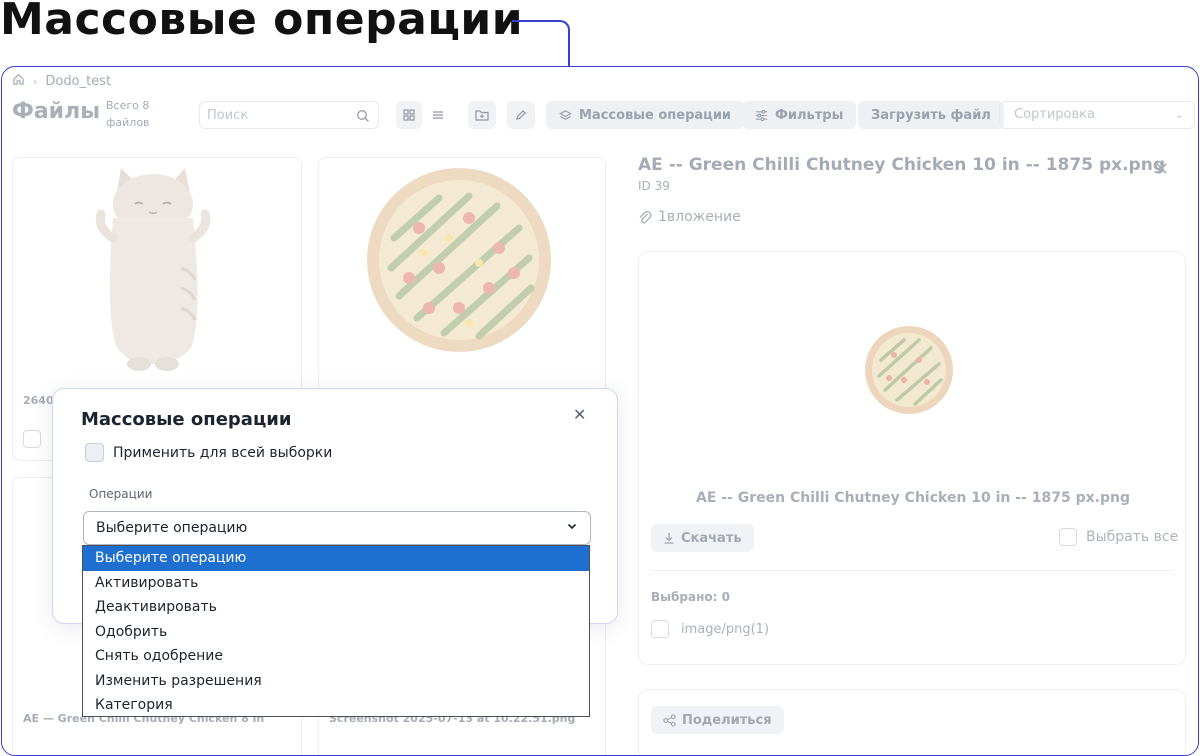 The width and height of the screenshot is (1200, 756). I want to click on apply-all-option: Применить для всей выборки, so click(208, 452).